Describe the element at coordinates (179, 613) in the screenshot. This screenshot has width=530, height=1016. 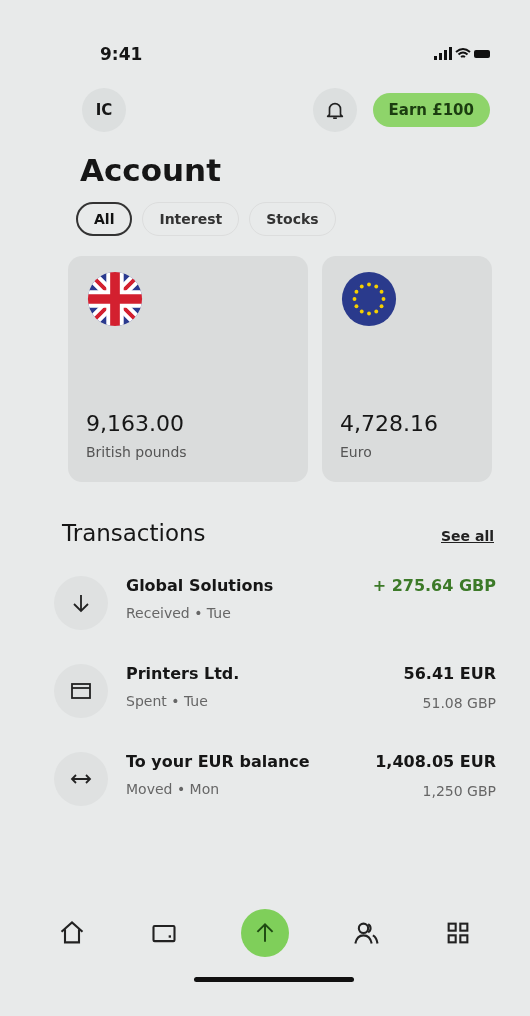
I see `transaction-detail: Received • Tue` at that location.